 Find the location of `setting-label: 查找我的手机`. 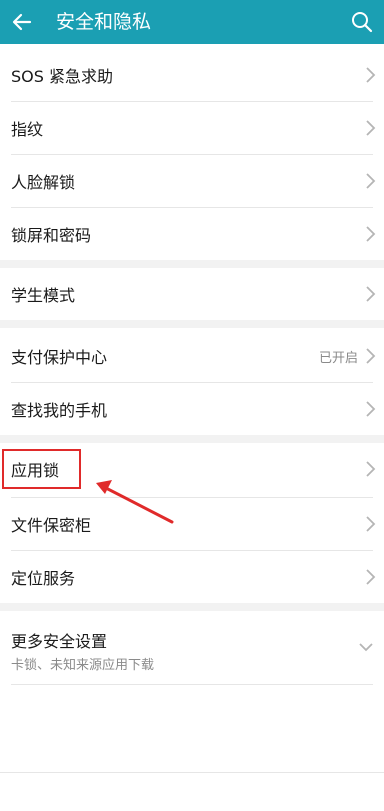

setting-label: 查找我的手机 is located at coordinates (59, 410).